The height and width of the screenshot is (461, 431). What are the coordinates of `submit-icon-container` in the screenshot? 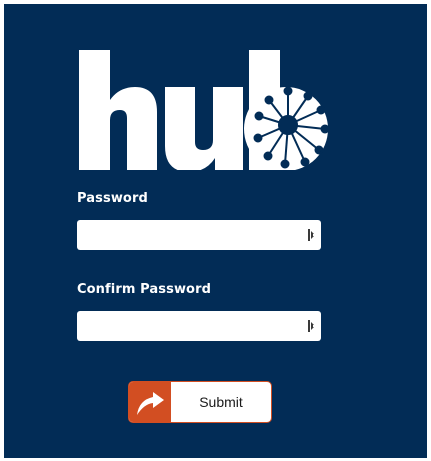 It's located at (150, 402).